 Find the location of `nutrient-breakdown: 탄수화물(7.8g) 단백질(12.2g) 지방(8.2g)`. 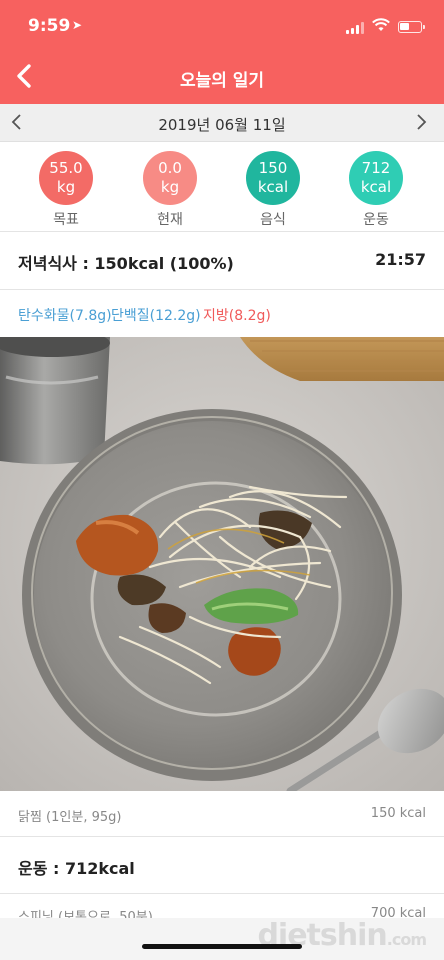

nutrient-breakdown: 탄수화물(7.8g) 단백질(12.2g) 지방(8.2g) is located at coordinates (222, 313).